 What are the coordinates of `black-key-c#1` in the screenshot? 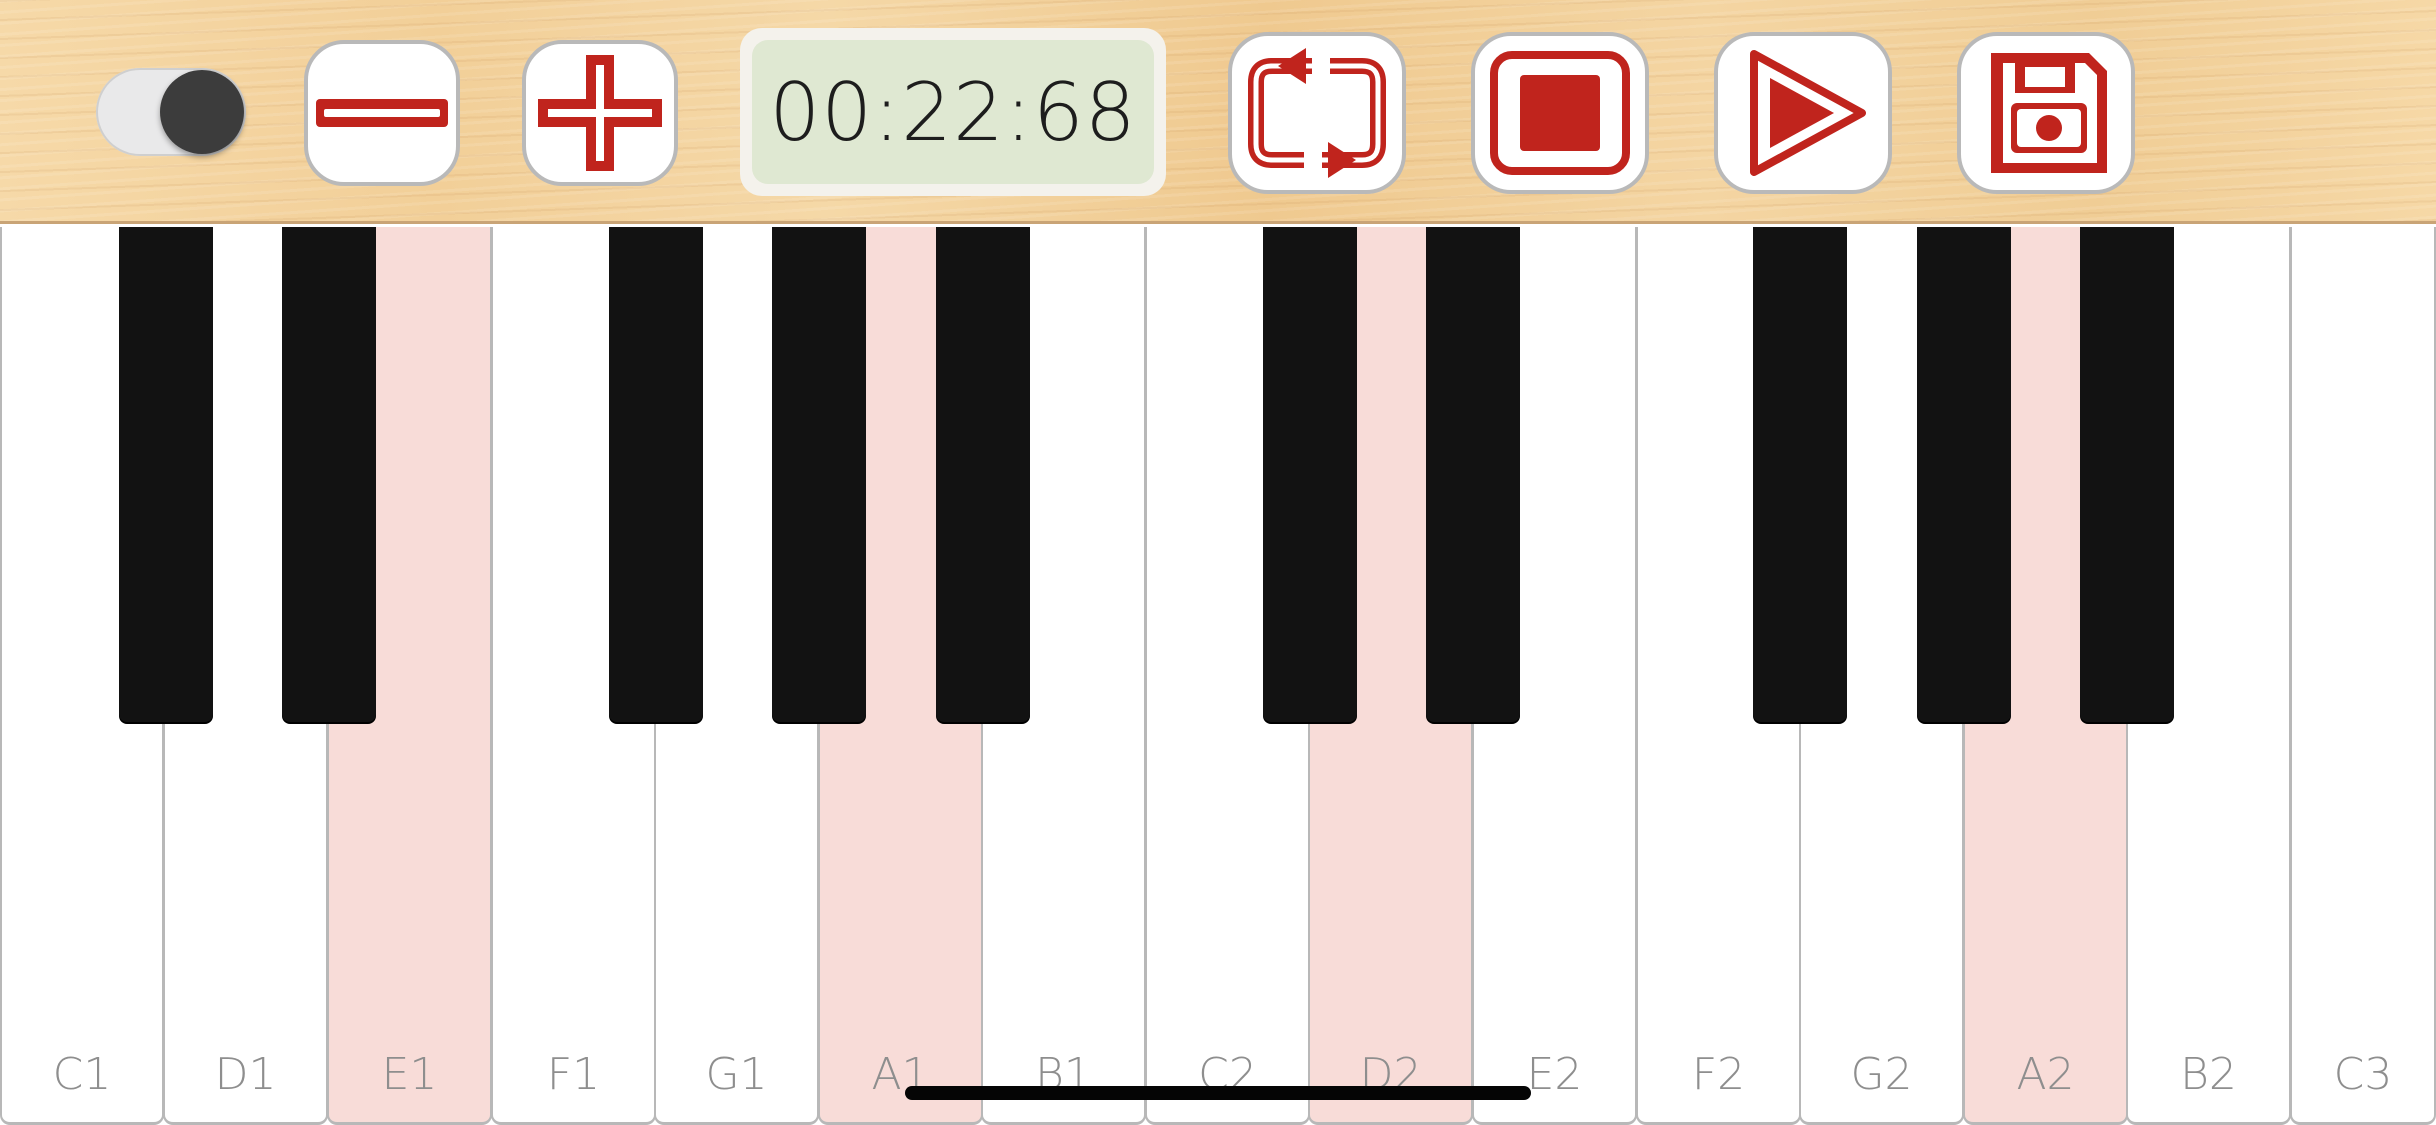 It's located at (166, 474).